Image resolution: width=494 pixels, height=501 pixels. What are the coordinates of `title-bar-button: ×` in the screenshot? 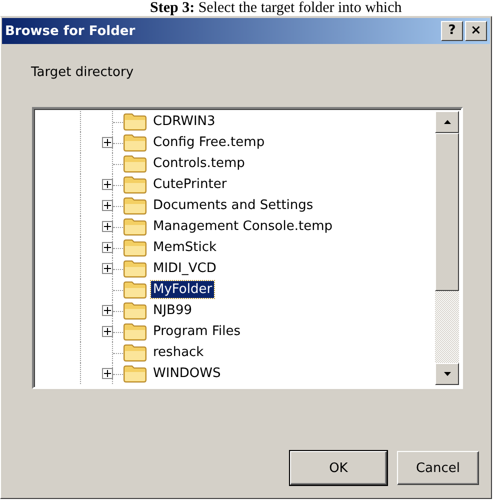 It's located at (476, 31).